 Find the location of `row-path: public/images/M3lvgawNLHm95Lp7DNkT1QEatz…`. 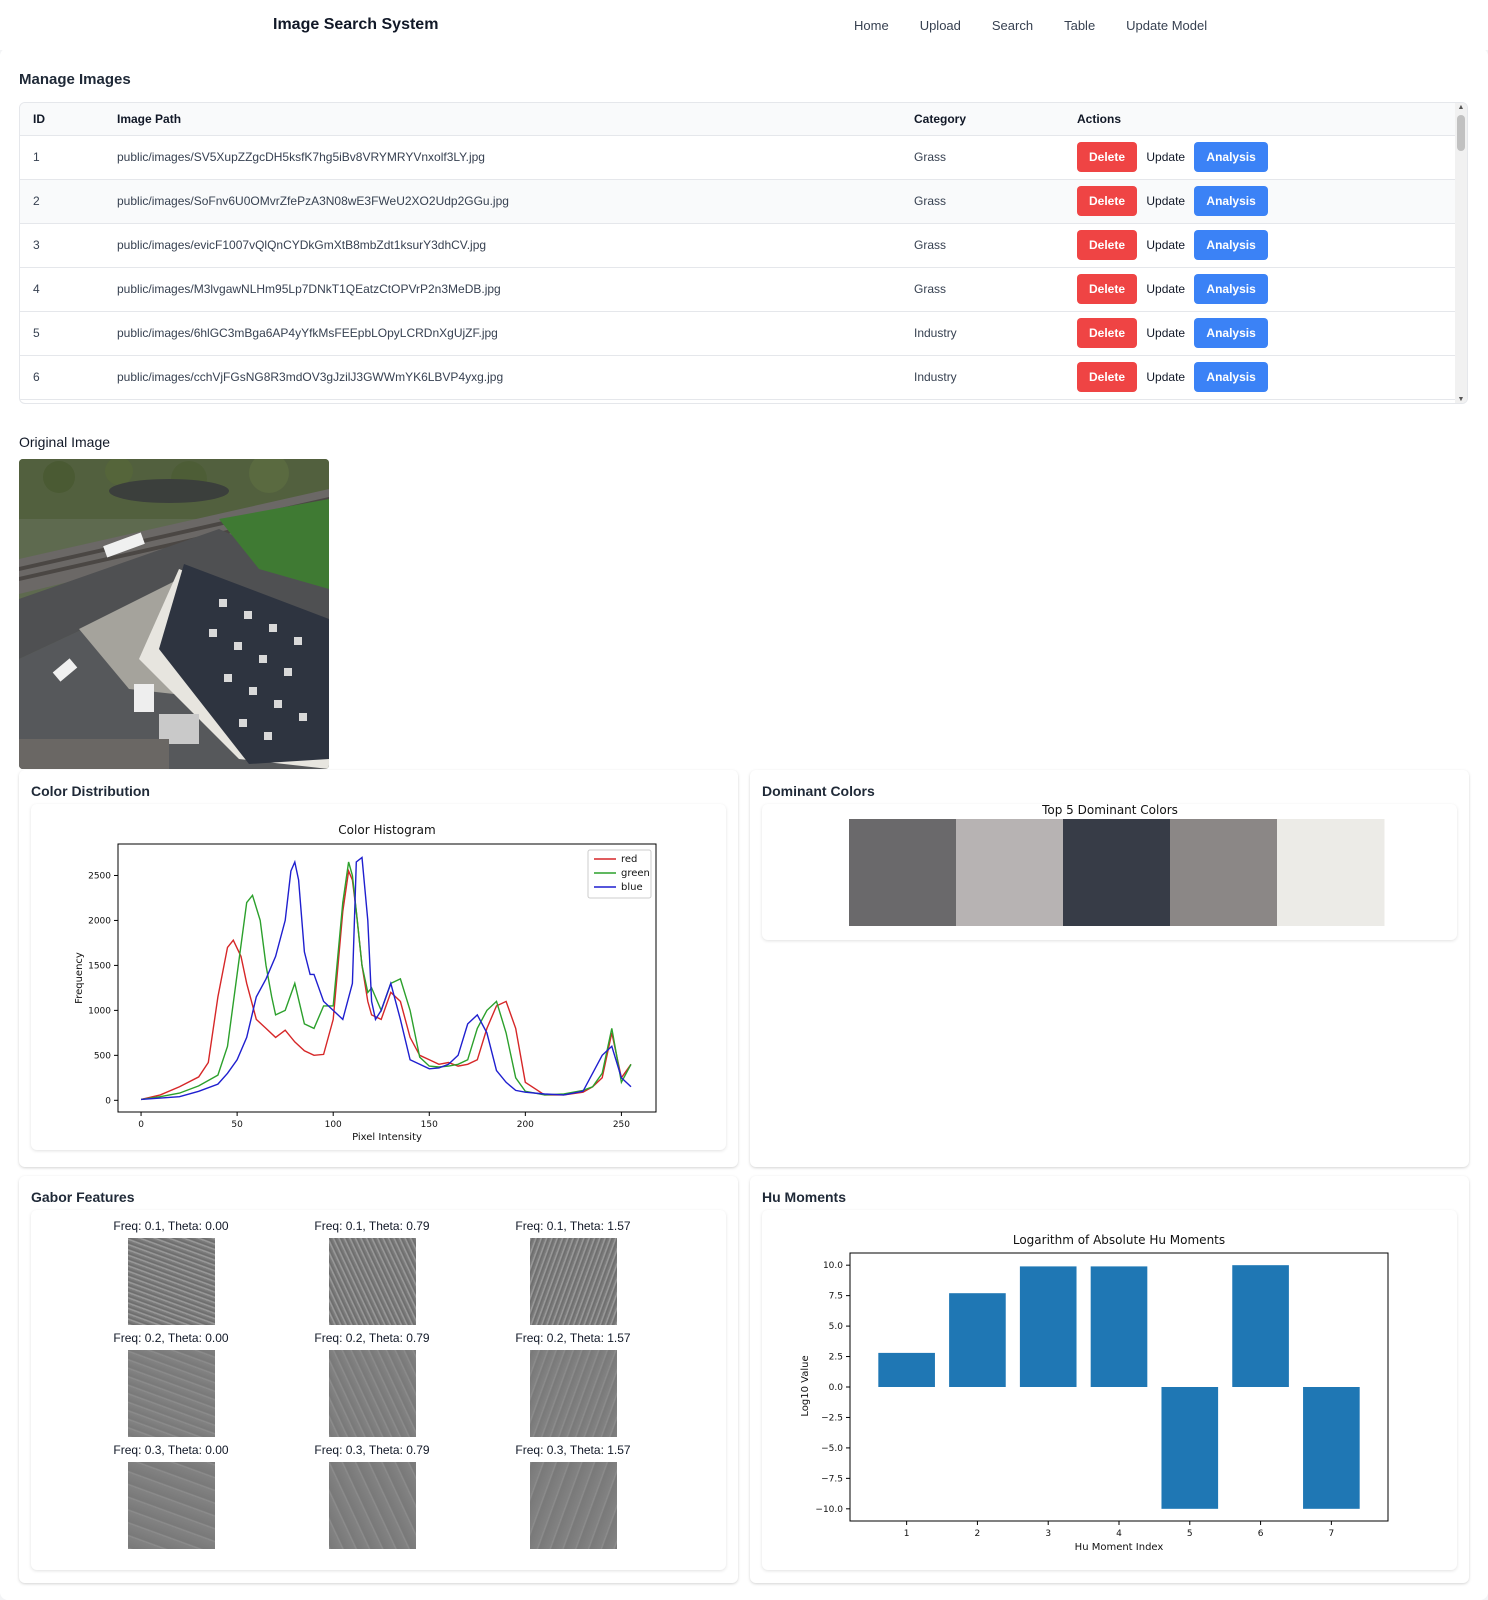

row-path: public/images/M3lvgawNLHm95Lp7DNkT1QEatz… is located at coordinates (502, 289).